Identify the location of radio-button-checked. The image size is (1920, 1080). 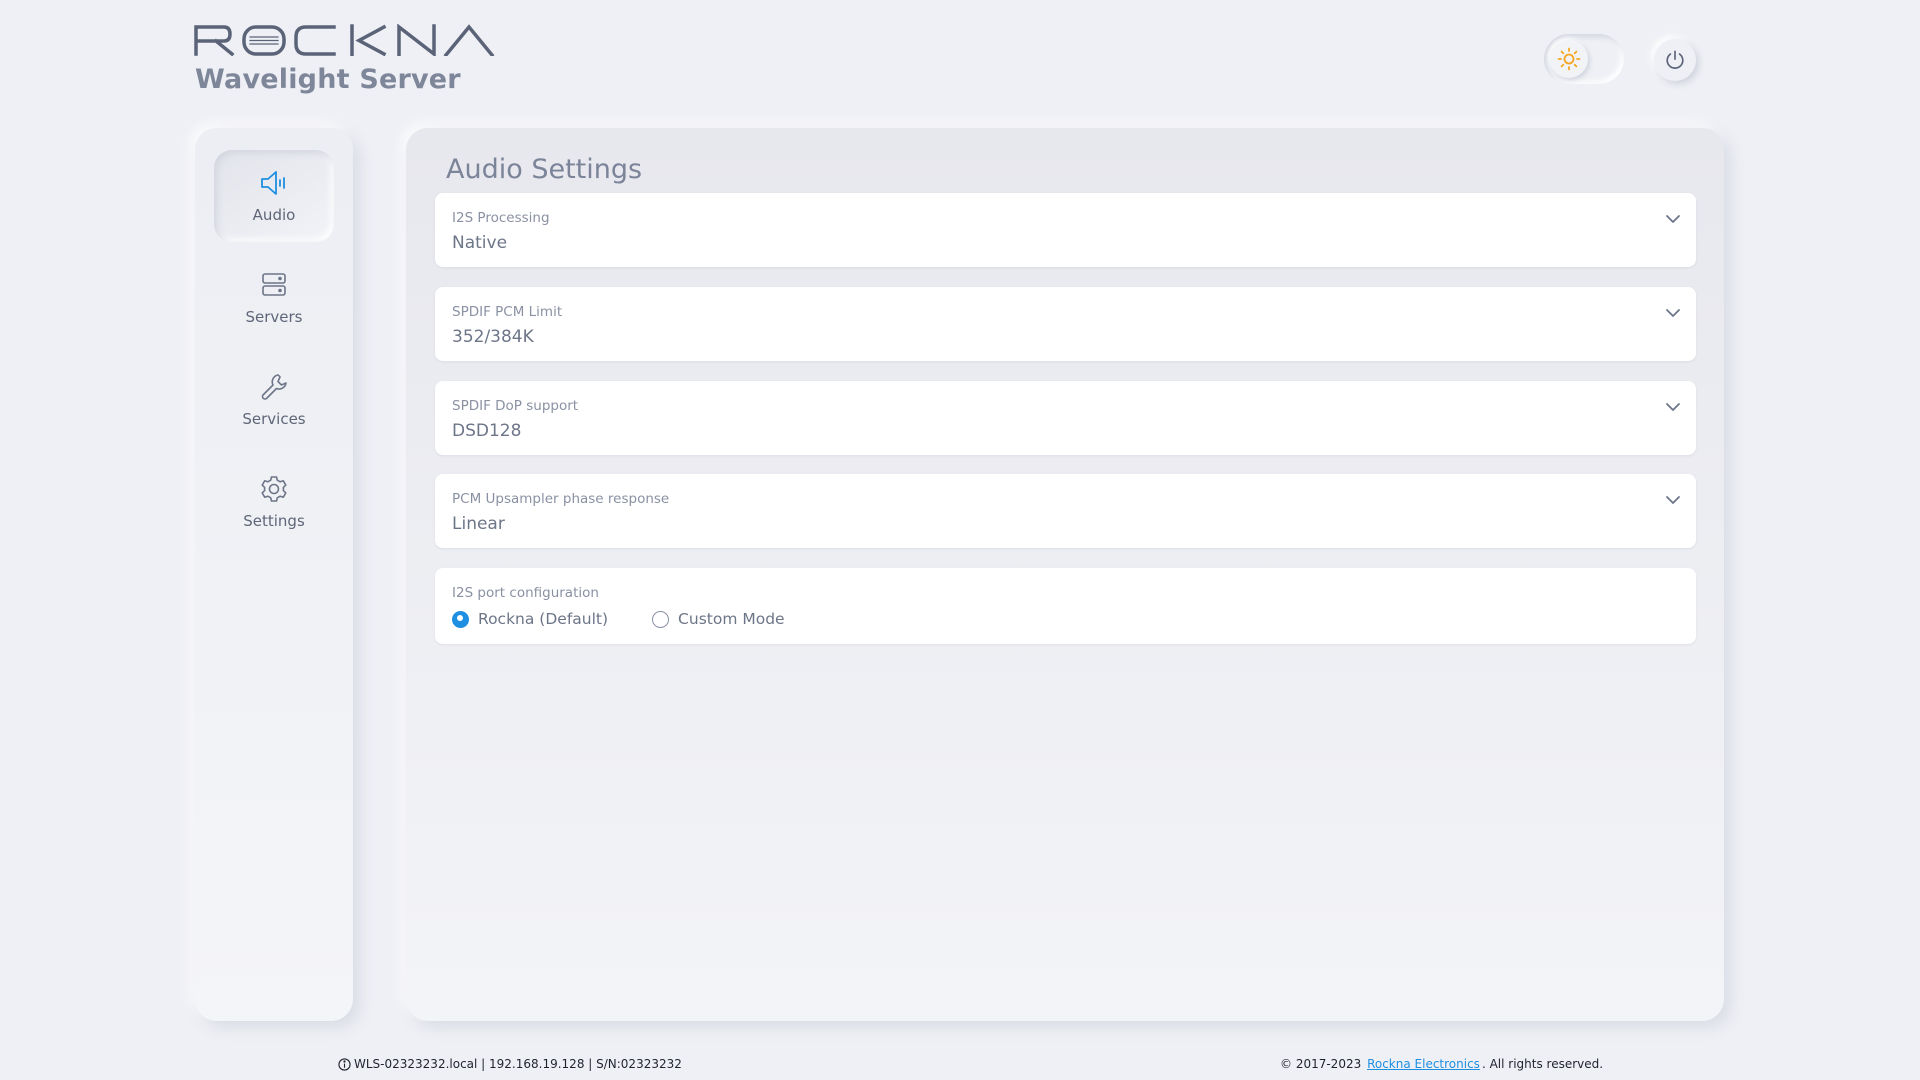
(460, 619).